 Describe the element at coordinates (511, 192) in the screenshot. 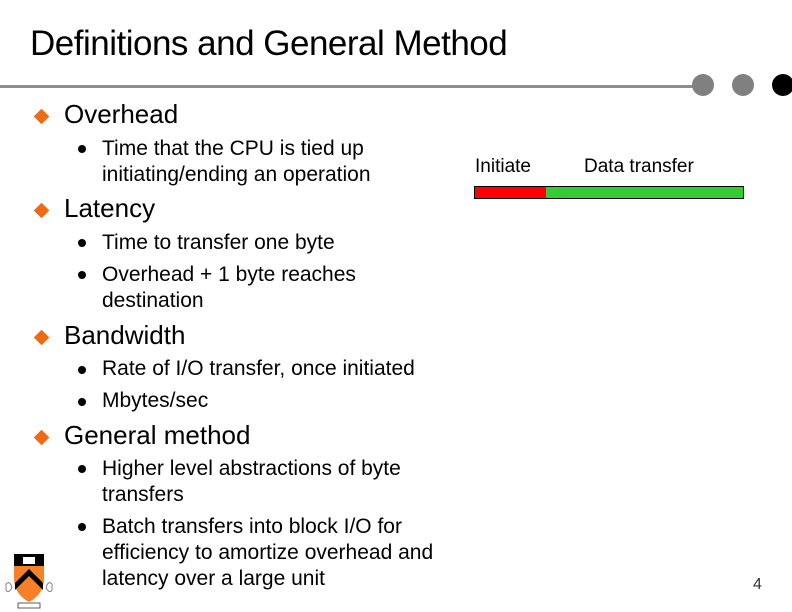

I see `initiate-bar` at that location.